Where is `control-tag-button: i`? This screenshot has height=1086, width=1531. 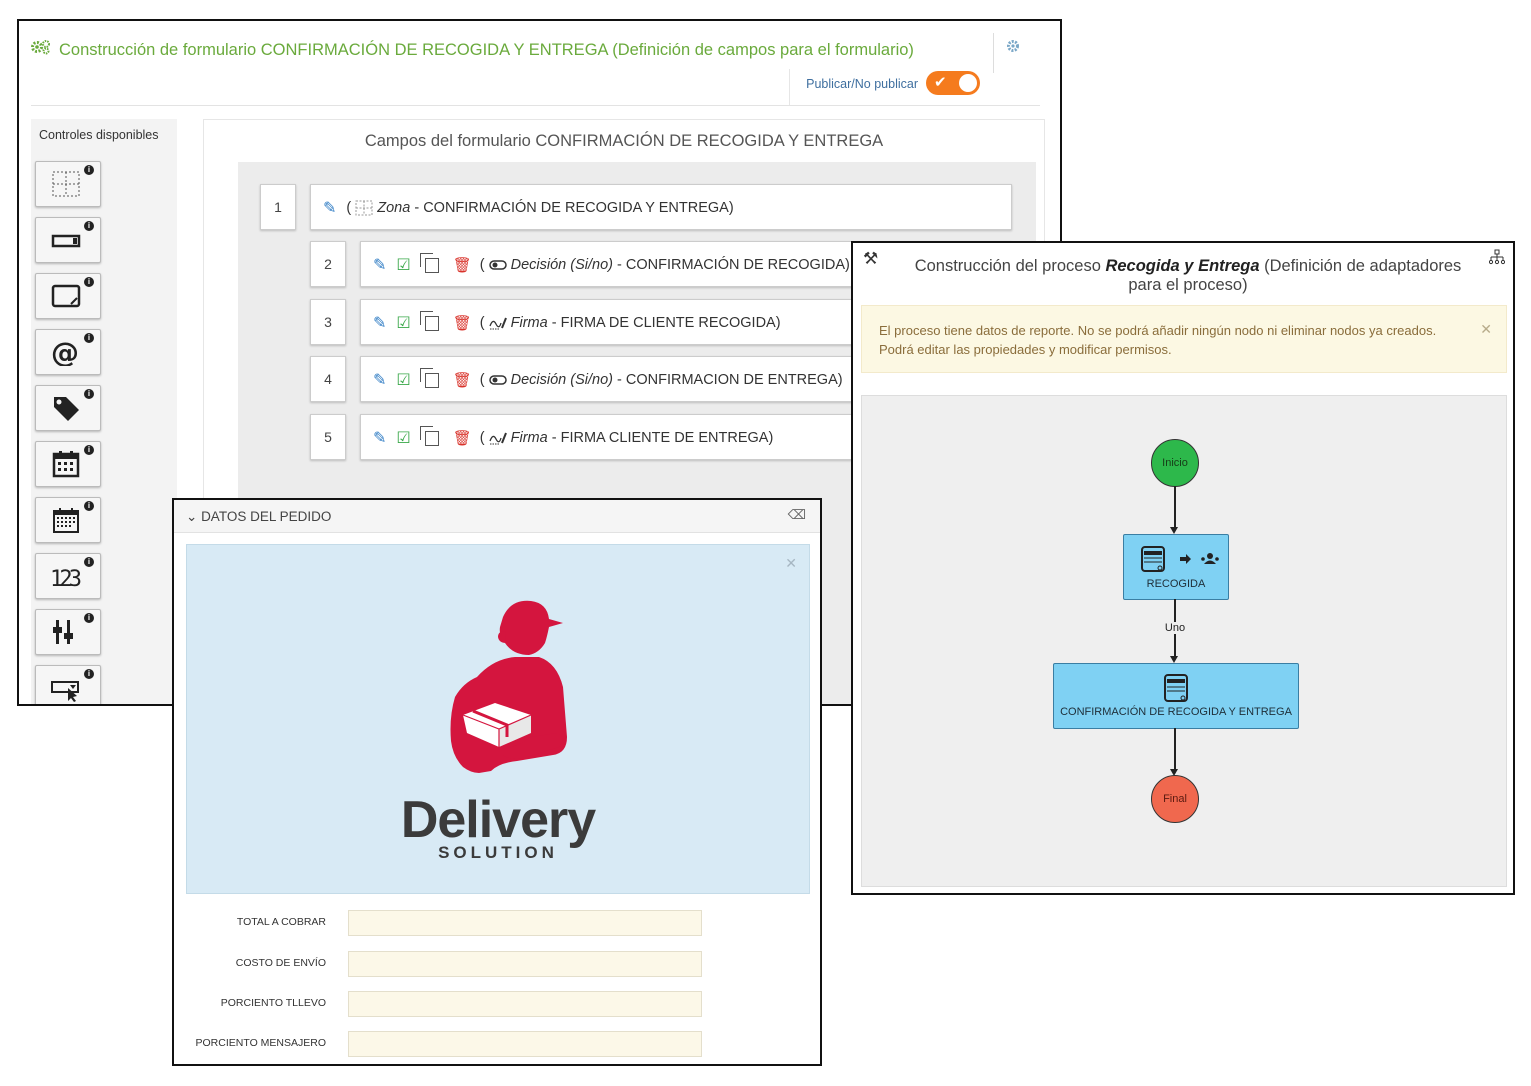 control-tag-button: i is located at coordinates (68, 408).